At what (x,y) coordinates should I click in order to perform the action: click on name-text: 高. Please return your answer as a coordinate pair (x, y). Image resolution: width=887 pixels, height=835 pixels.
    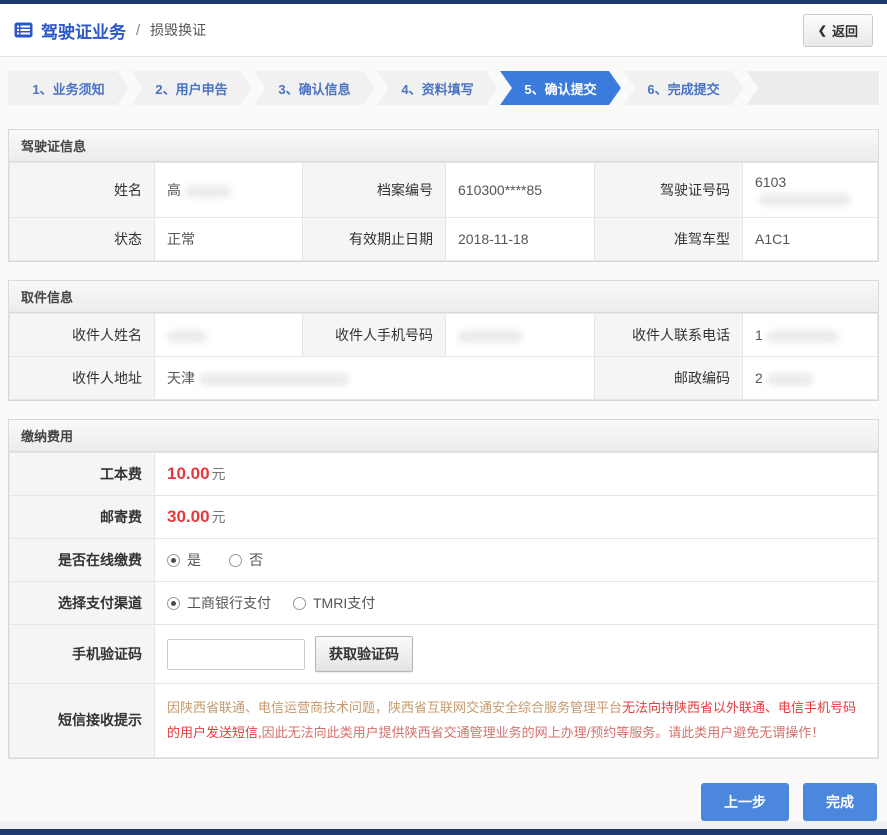
    Looking at the image, I should click on (174, 190).